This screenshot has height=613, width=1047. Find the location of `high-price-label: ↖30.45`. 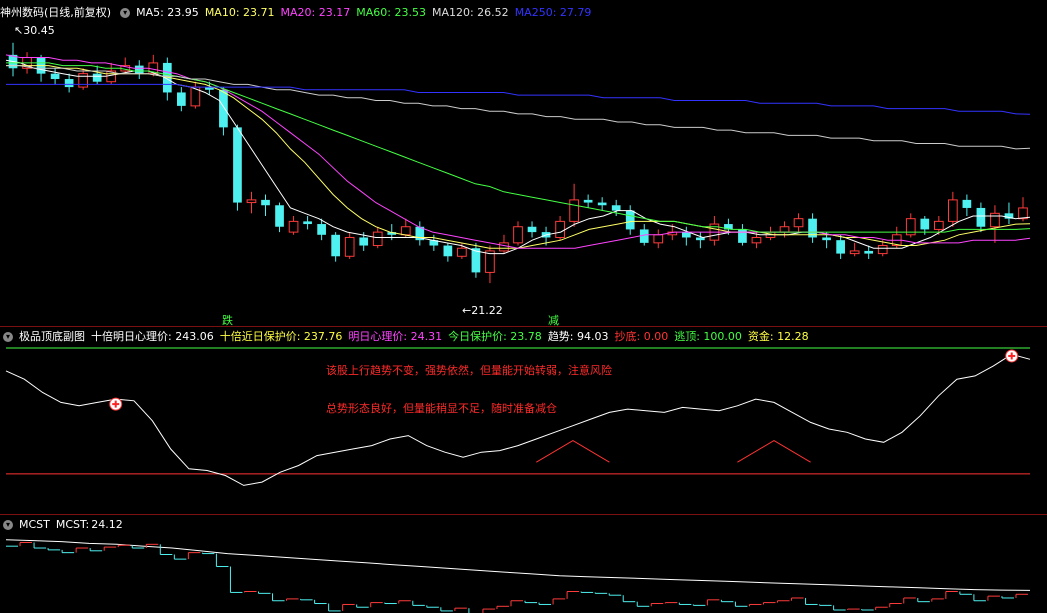

high-price-label: ↖30.45 is located at coordinates (34, 30).